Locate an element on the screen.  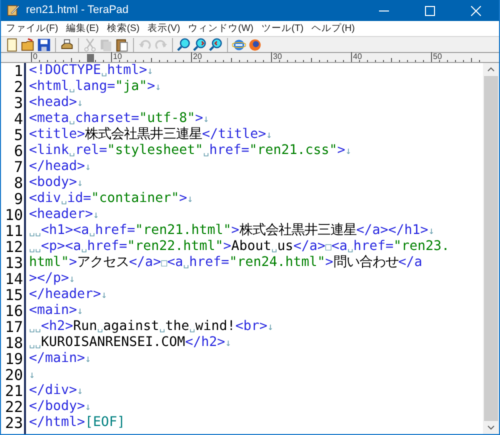
line-number: 13 is located at coordinates (13, 263).